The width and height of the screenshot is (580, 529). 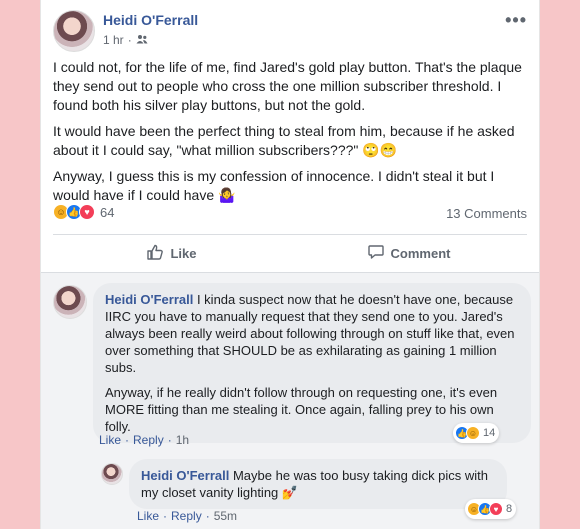 I want to click on reaction-summary: ☺ 👍 ♥ 64, so click(x=83, y=212).